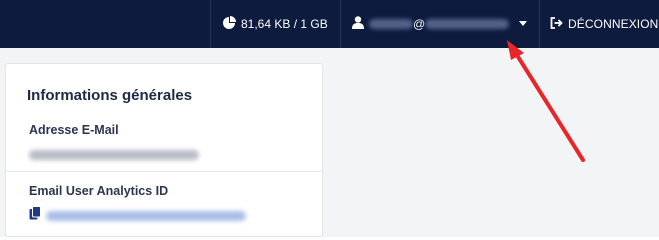 The height and width of the screenshot is (240, 659). Describe the element at coordinates (99, 191) in the screenshot. I see `analytics-id-label: Email User Analytics ID` at that location.